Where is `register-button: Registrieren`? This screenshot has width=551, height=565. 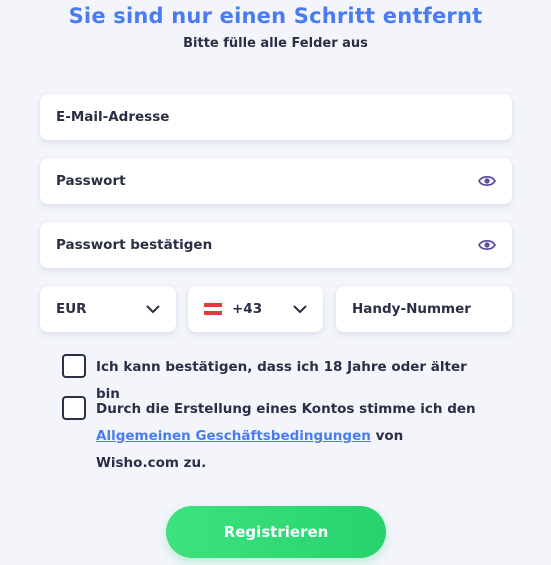 register-button: Registrieren is located at coordinates (276, 532).